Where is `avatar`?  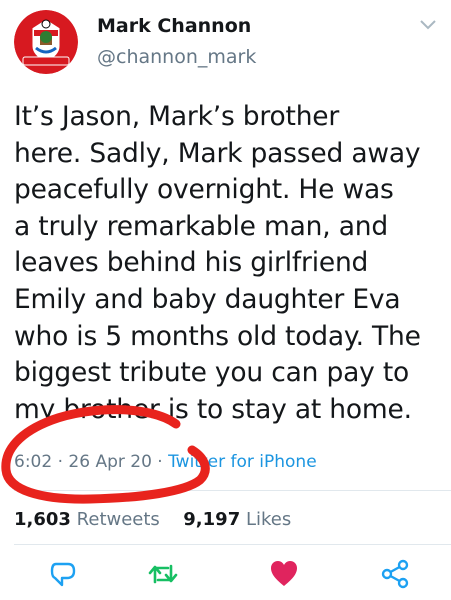 avatar is located at coordinates (46, 42).